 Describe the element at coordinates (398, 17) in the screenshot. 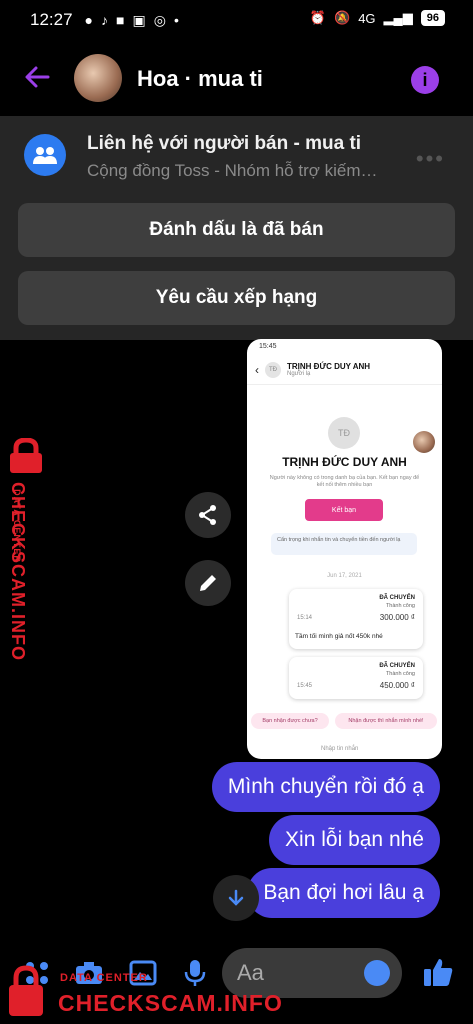

I see `signal-icon: ▂▄▆` at that location.